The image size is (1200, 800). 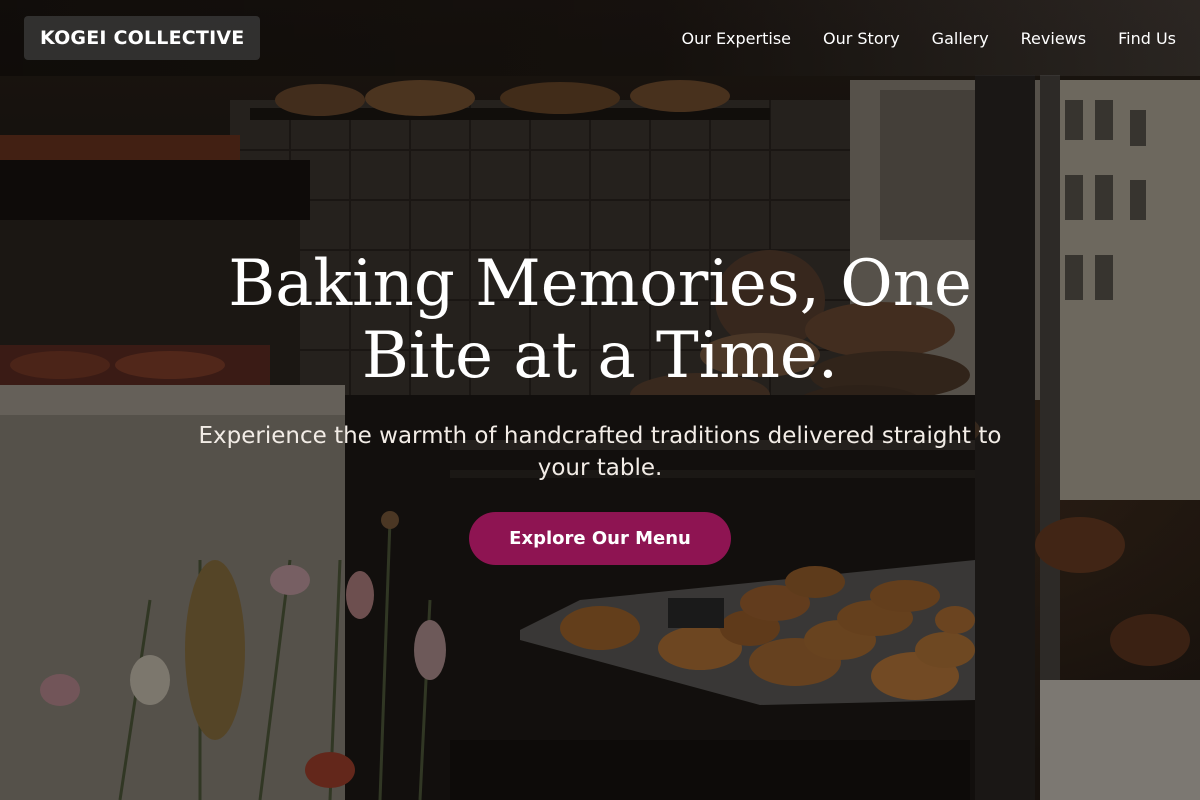 I want to click on nav-item: Find Us, so click(x=1139, y=38).